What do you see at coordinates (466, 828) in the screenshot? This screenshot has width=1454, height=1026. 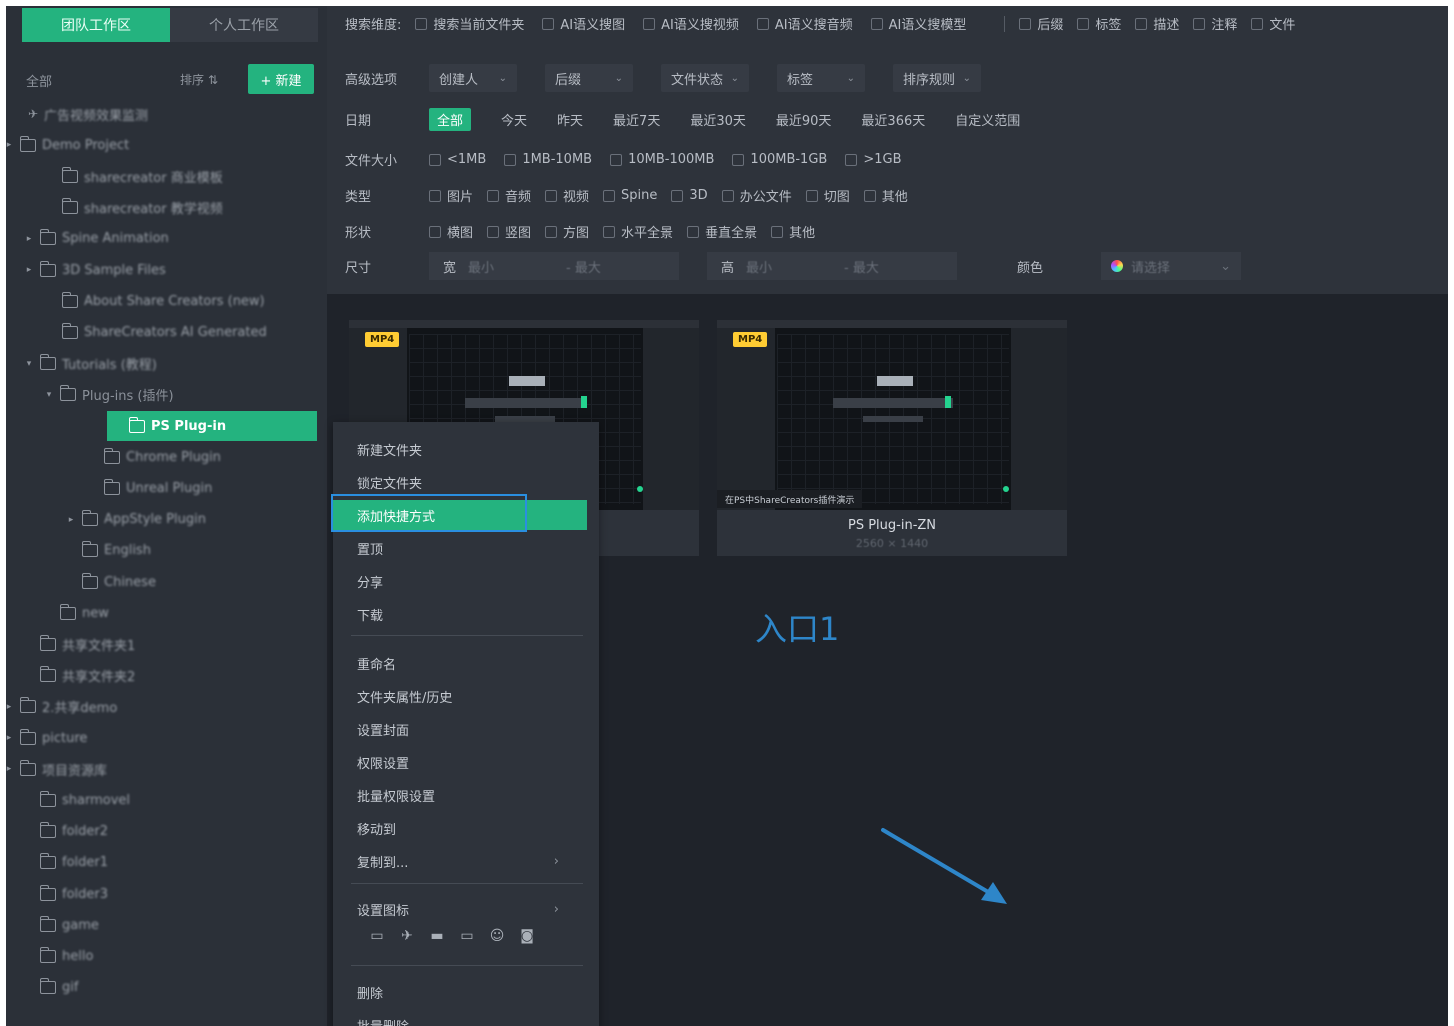 I see `context-menu-item: 移动到` at bounding box center [466, 828].